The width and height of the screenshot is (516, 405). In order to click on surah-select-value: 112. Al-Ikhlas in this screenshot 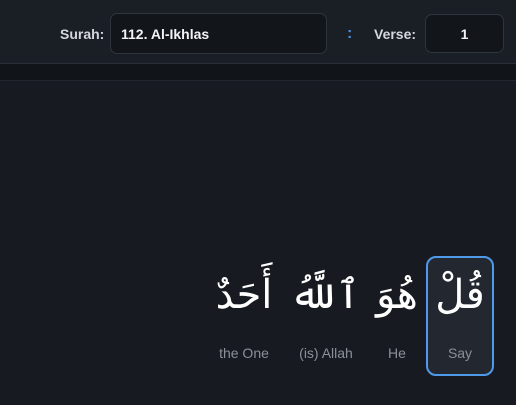, I will do `click(165, 33)`.